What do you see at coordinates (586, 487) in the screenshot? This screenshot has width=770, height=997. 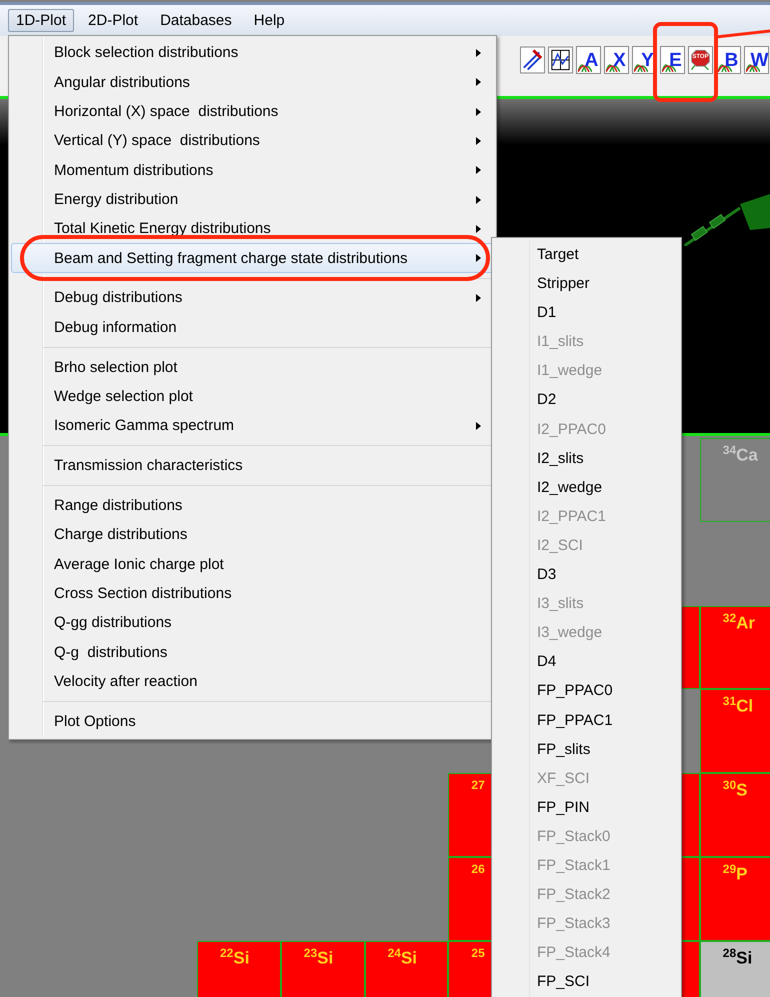 I see `submenu-item: I2_wedge` at bounding box center [586, 487].